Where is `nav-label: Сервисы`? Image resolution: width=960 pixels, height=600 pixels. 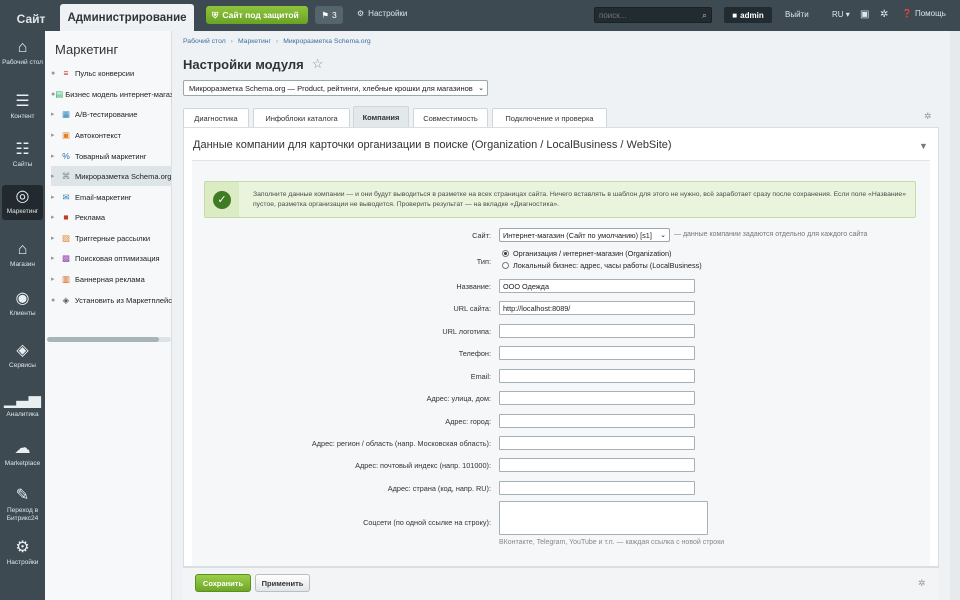
nav-label: Сервисы is located at coordinates (22, 365).